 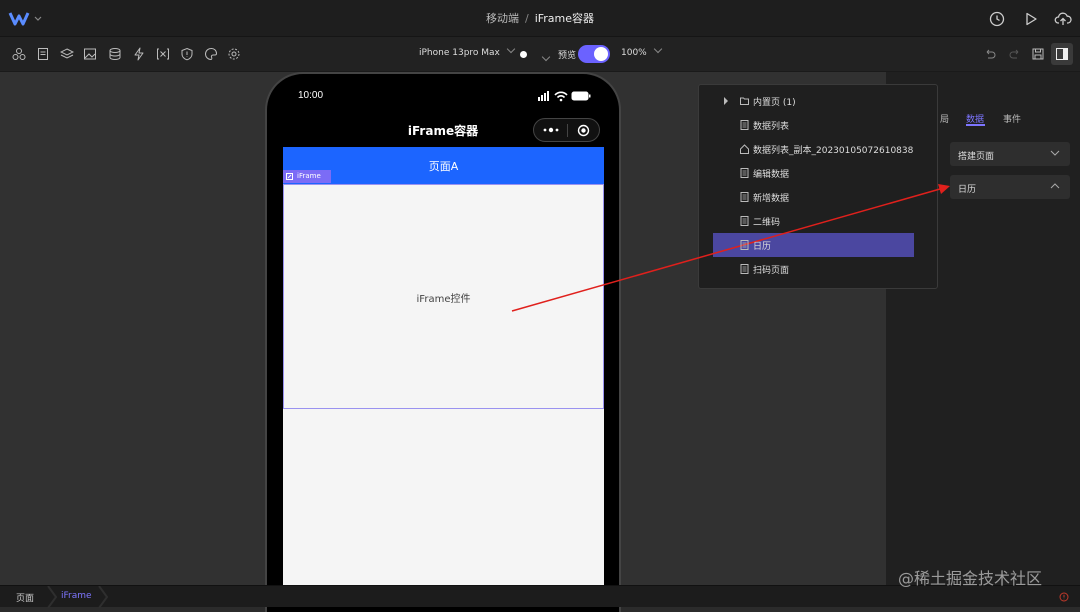 I want to click on more-dots-icon, so click(x=551, y=130).